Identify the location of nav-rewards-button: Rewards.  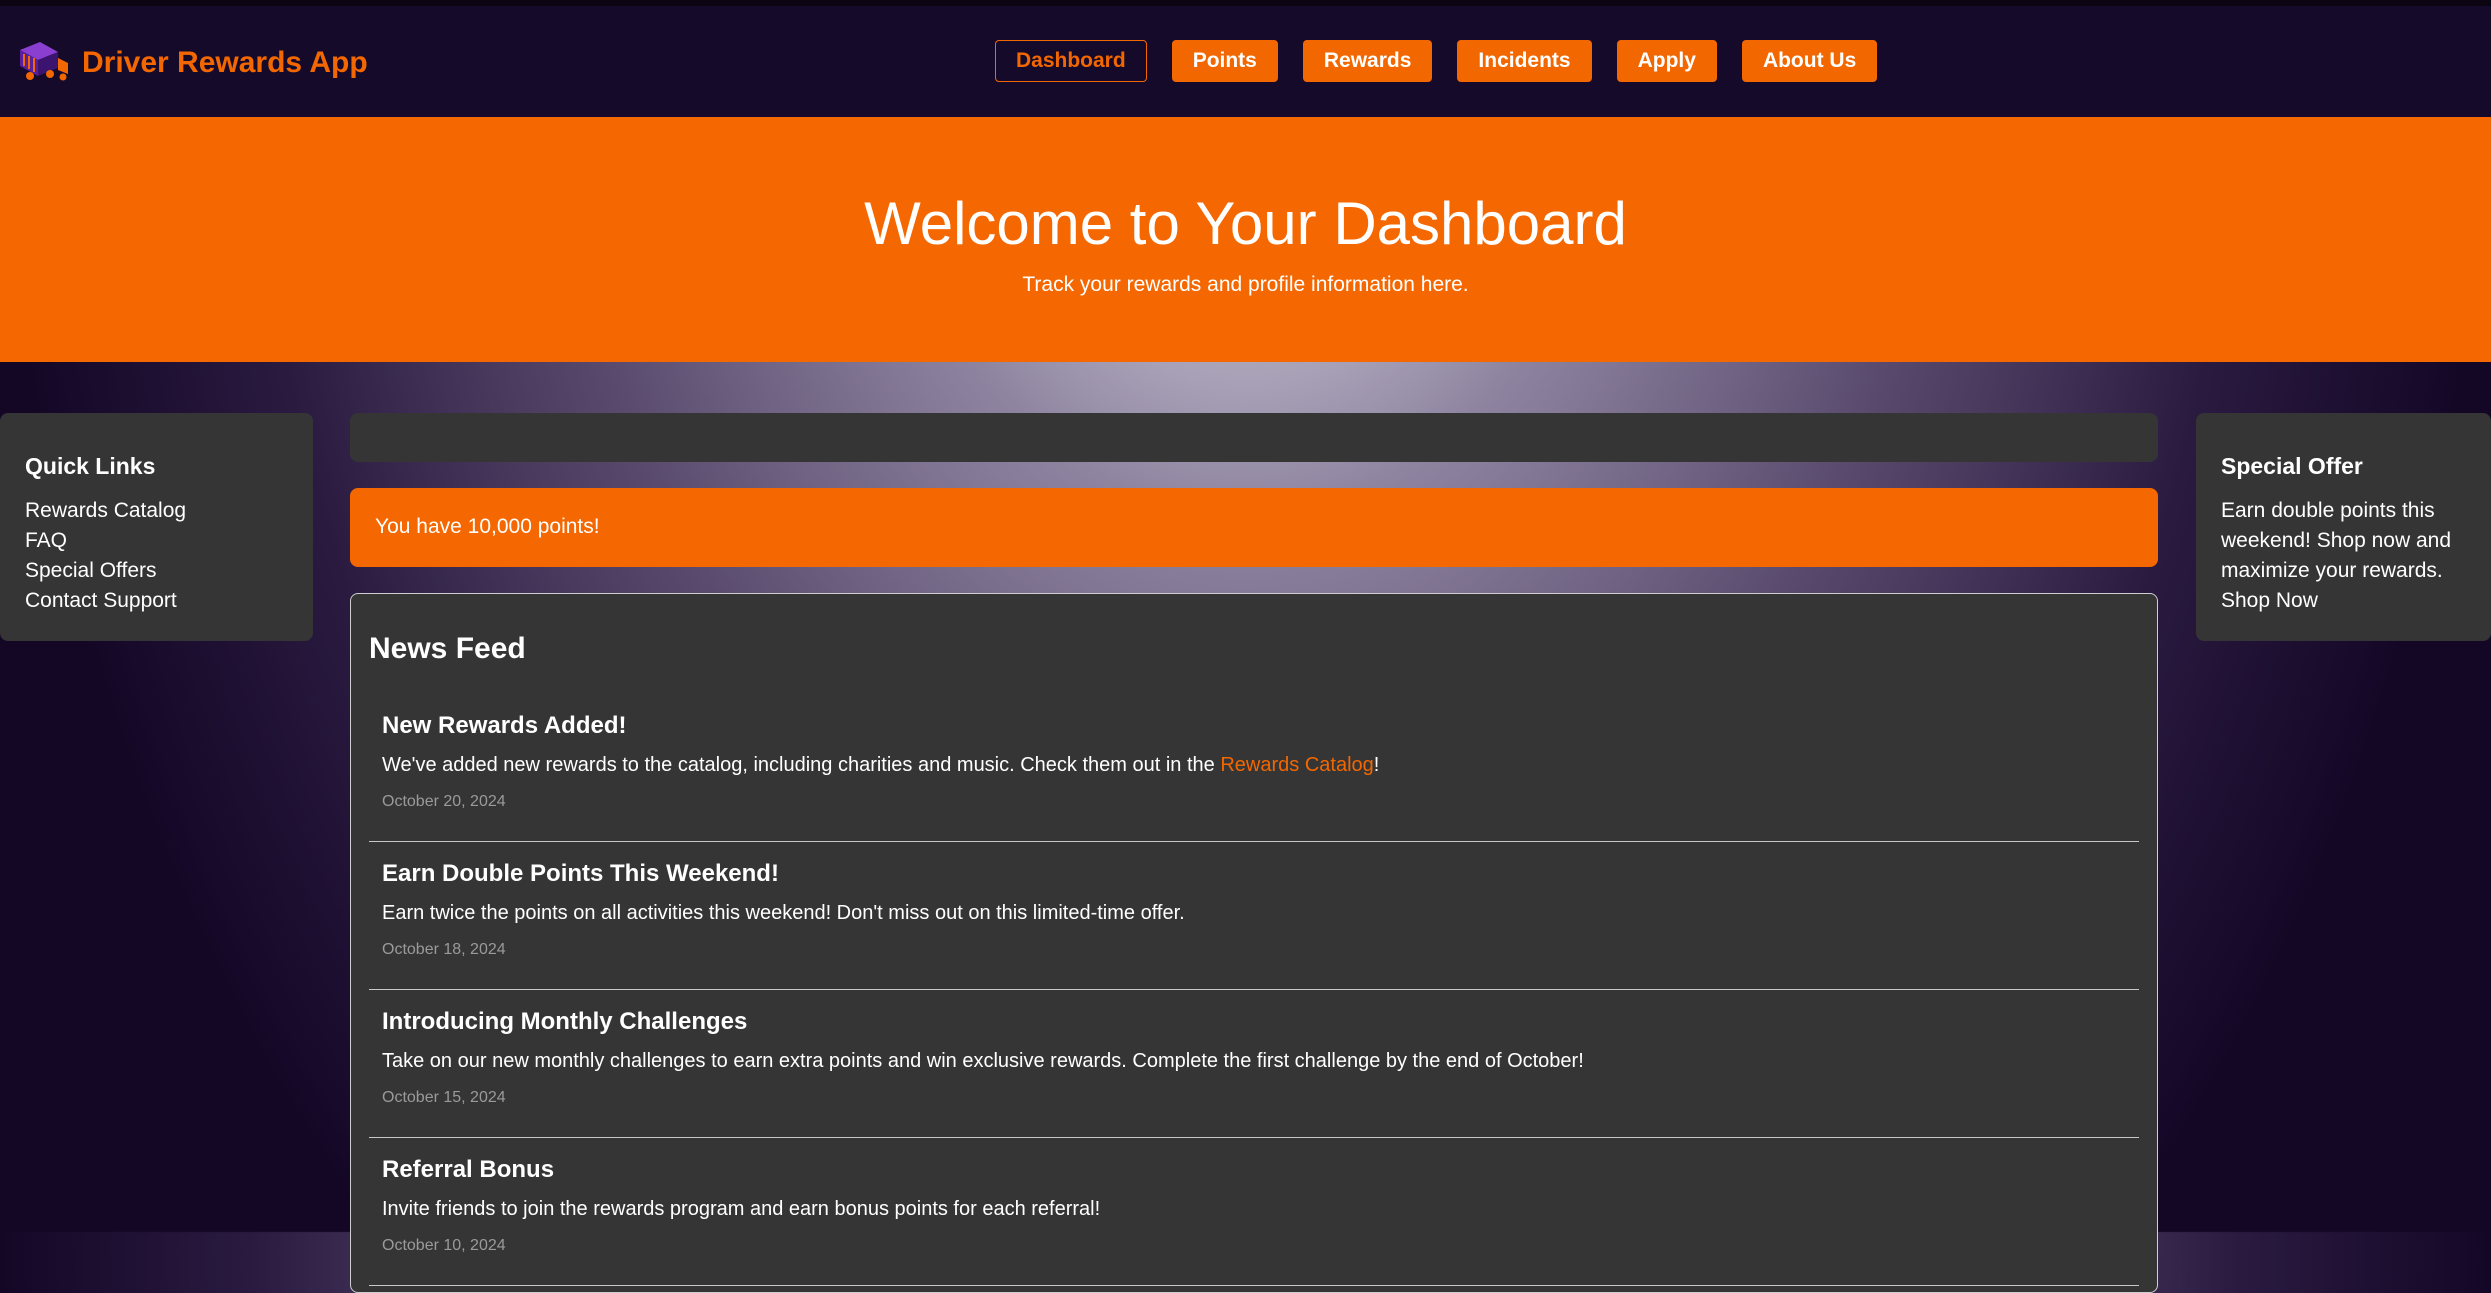
(1367, 61).